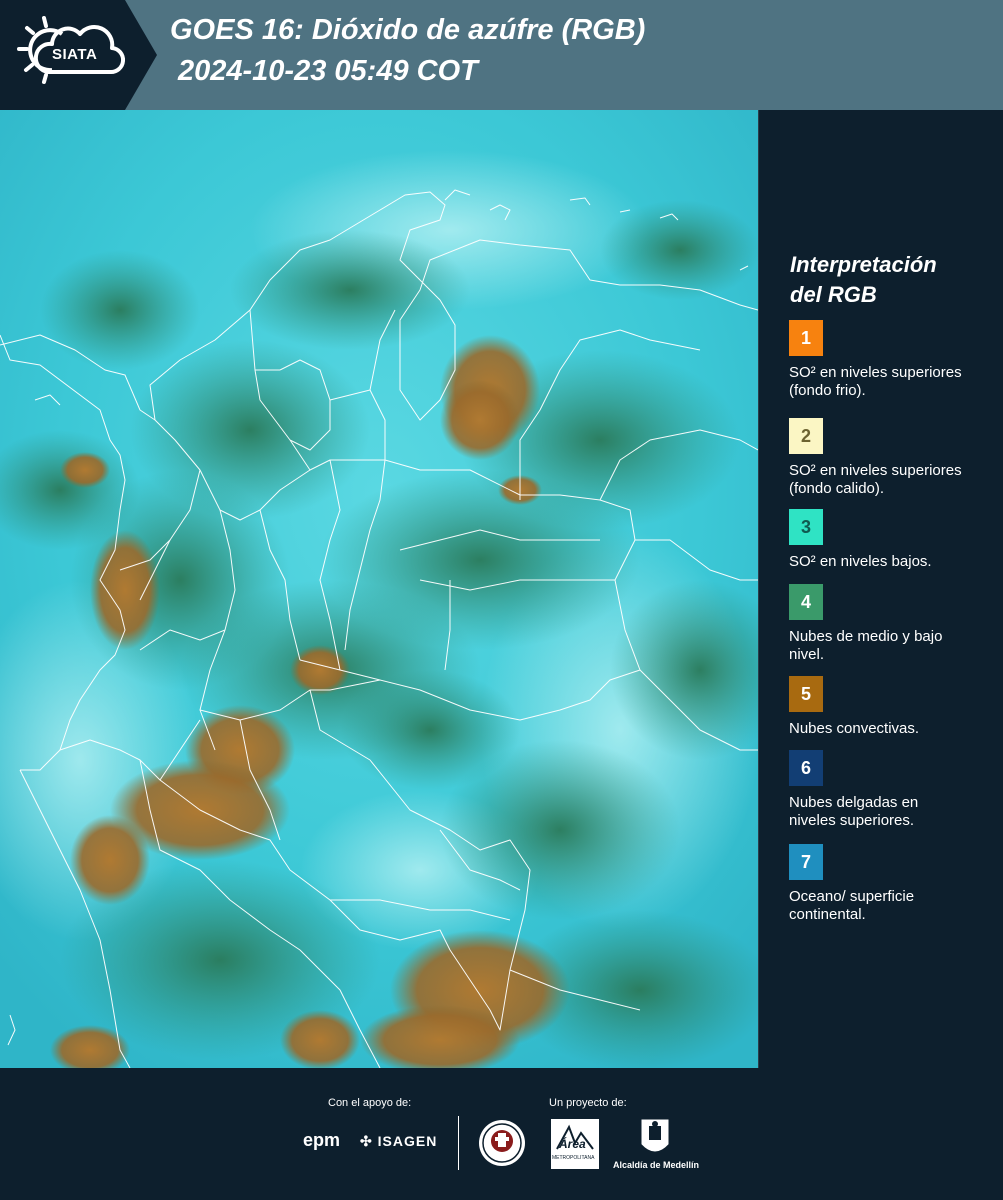 The height and width of the screenshot is (1200, 1003). Describe the element at coordinates (889, 884) in the screenshot. I see `legend-item-7: 7 Oceano/ superficie continental.` at that location.